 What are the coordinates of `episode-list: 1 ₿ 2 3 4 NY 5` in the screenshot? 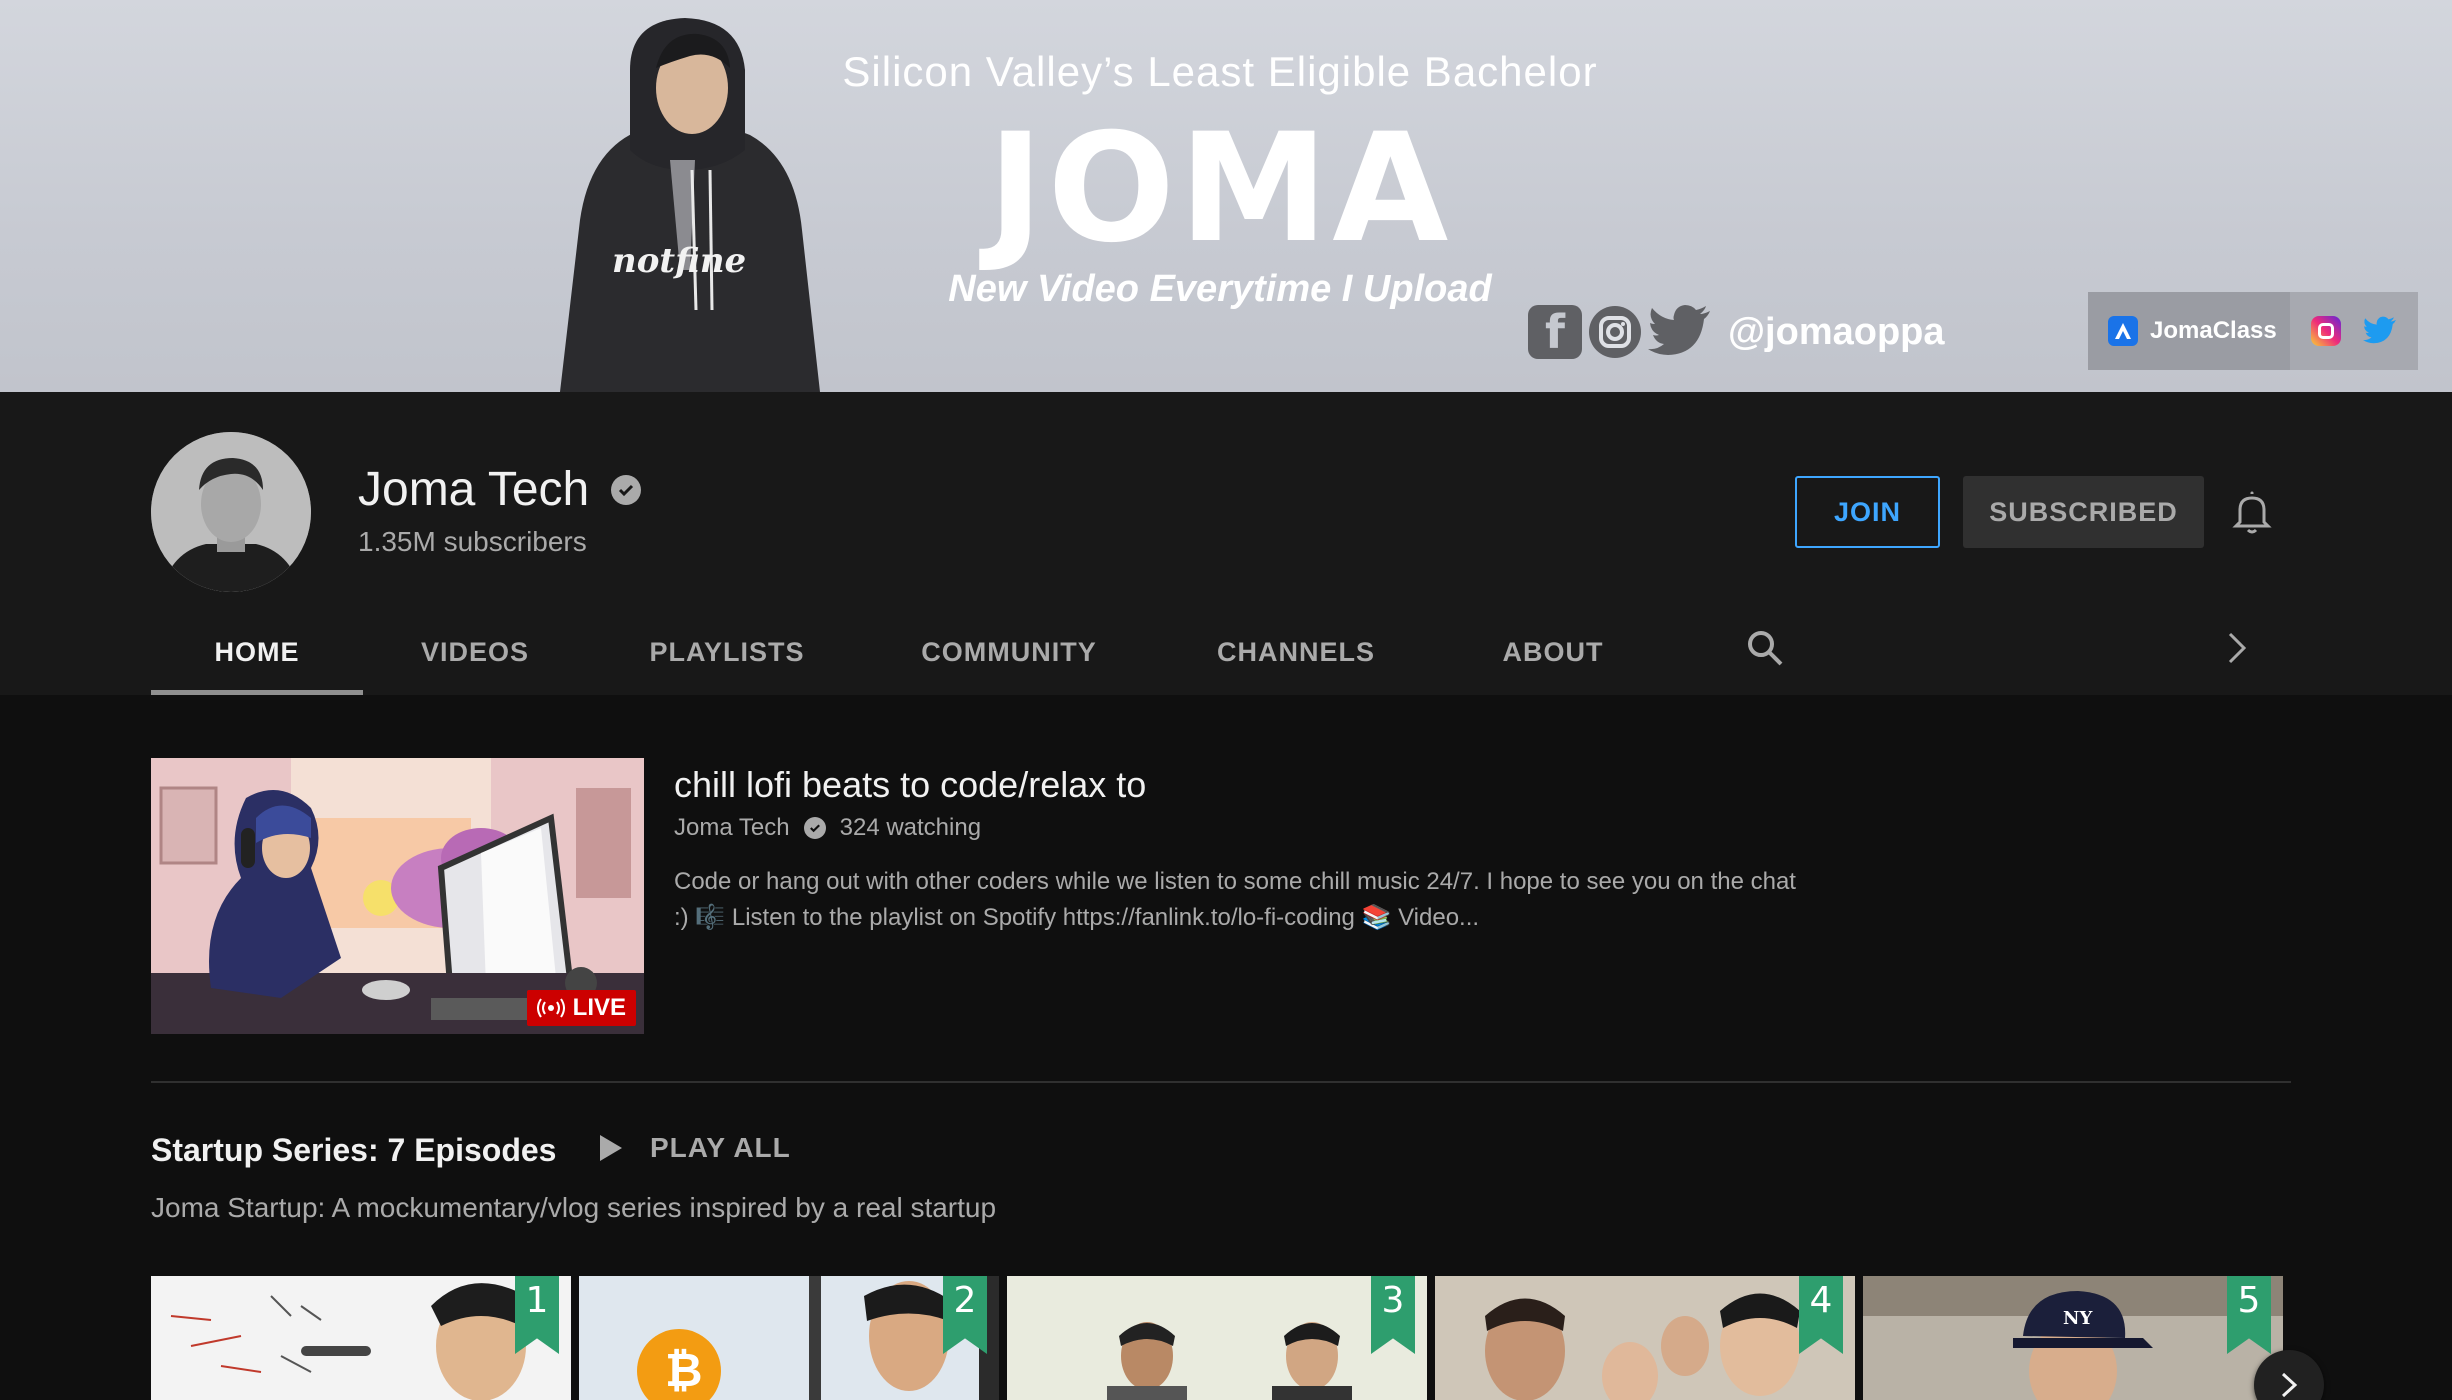 It's located at (1217, 1338).